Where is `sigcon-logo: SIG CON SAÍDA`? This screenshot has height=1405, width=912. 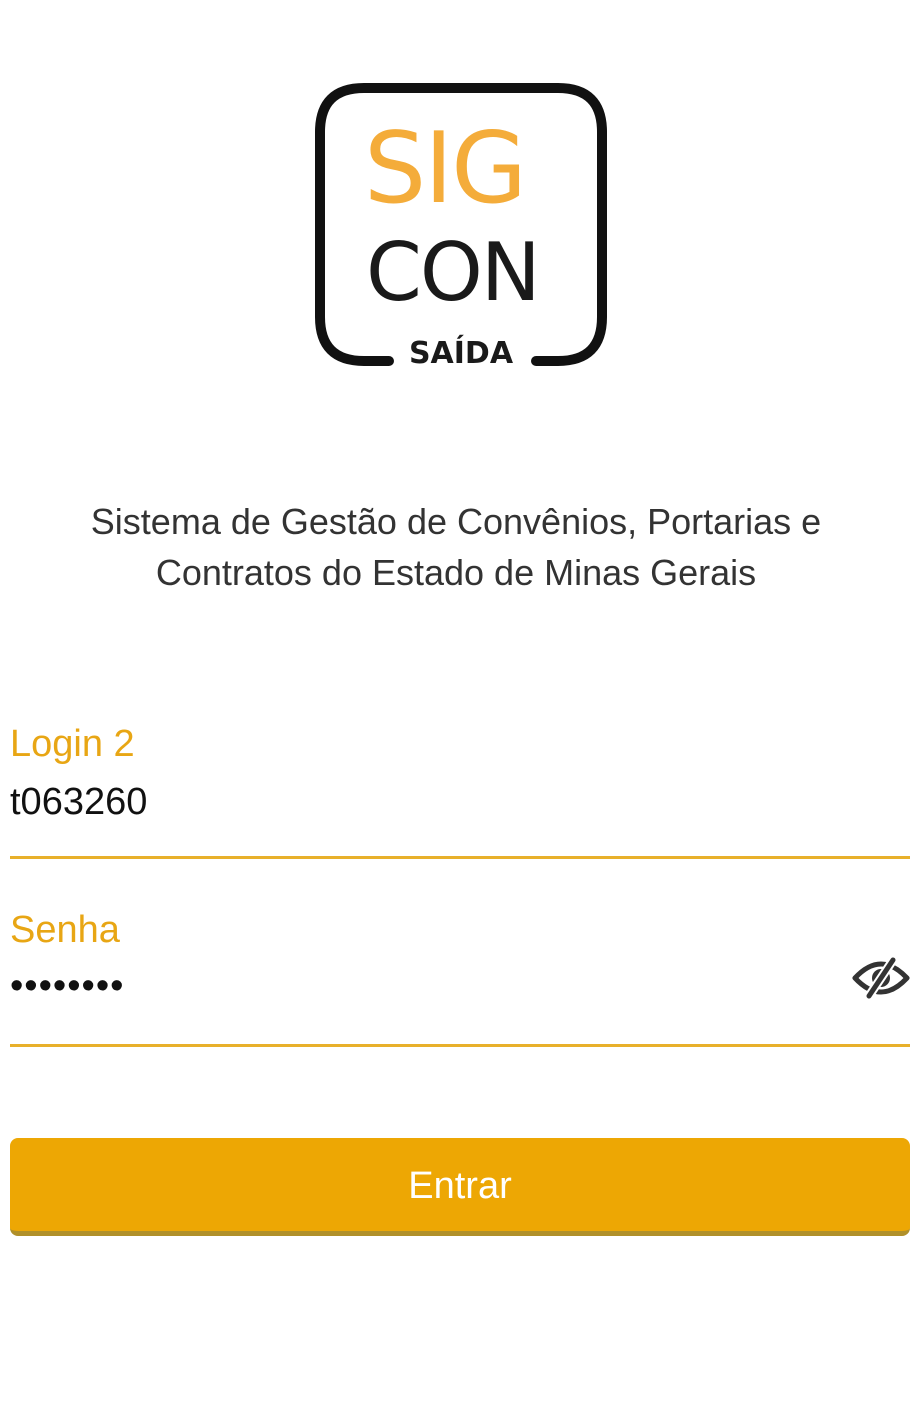
sigcon-logo: SIG CON SAÍDA is located at coordinates (461, 229).